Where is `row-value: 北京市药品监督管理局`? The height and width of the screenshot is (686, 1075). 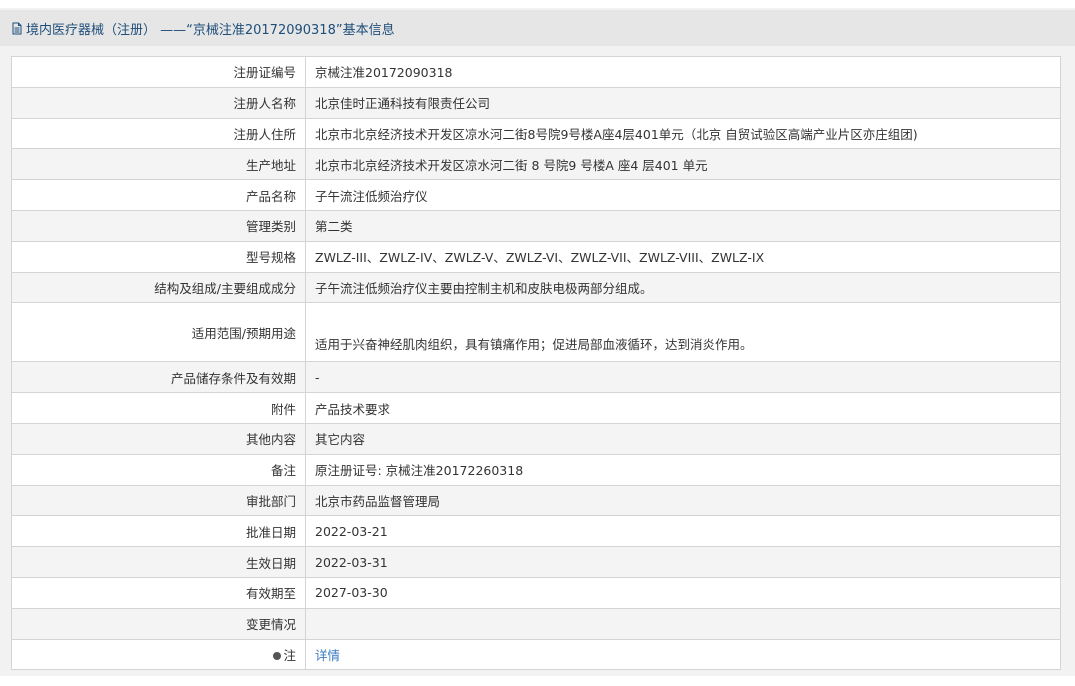 row-value: 北京市药品监督管理局 is located at coordinates (683, 500).